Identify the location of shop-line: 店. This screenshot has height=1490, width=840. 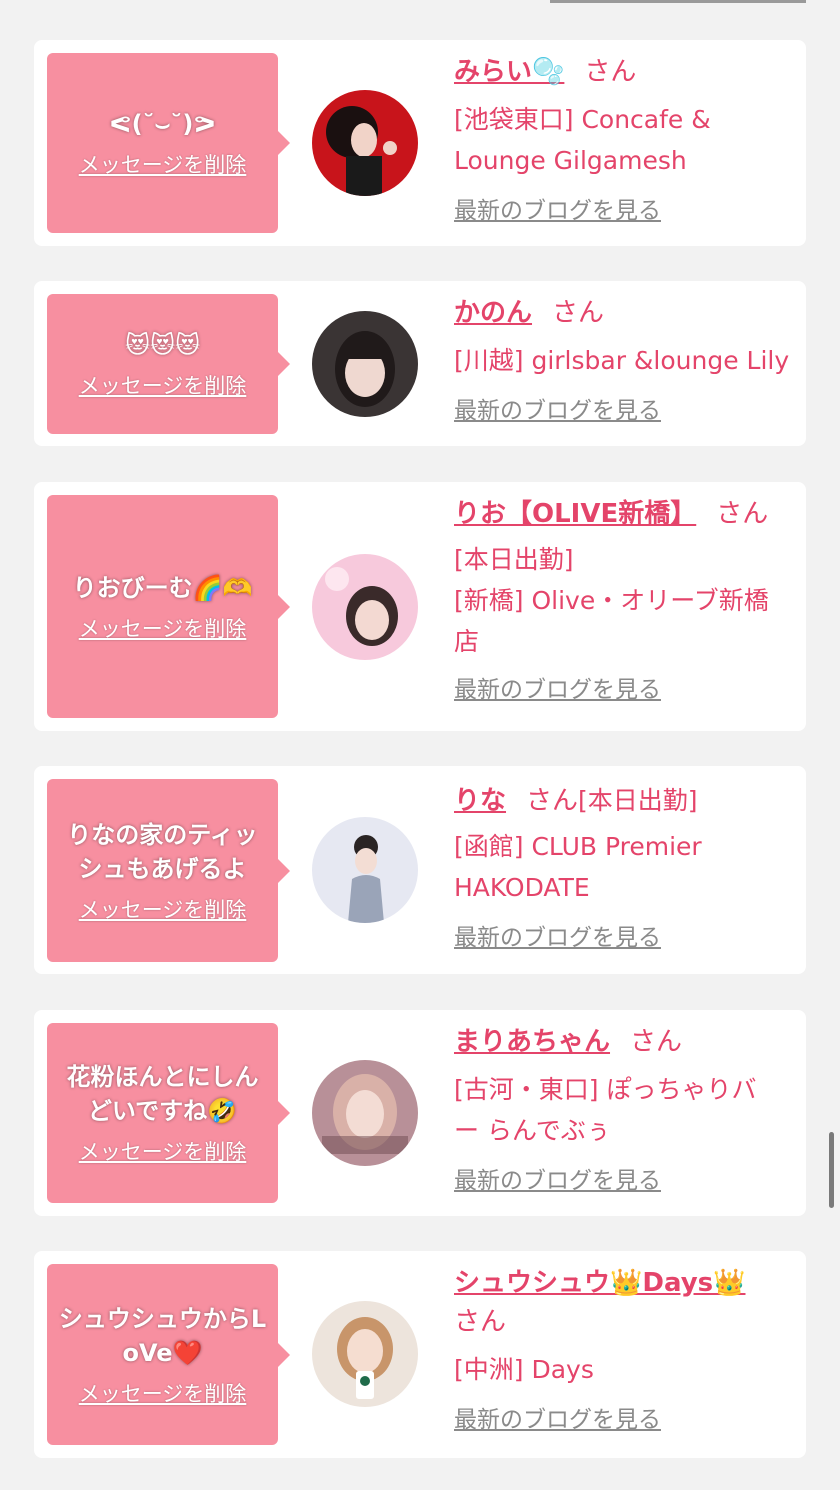
(467, 641).